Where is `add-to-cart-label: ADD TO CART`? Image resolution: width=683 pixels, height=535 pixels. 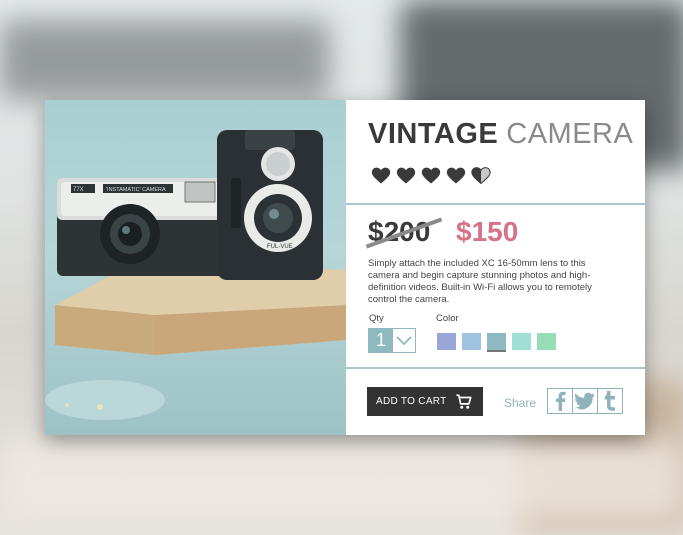 add-to-cart-label: ADD TO CART is located at coordinates (411, 401).